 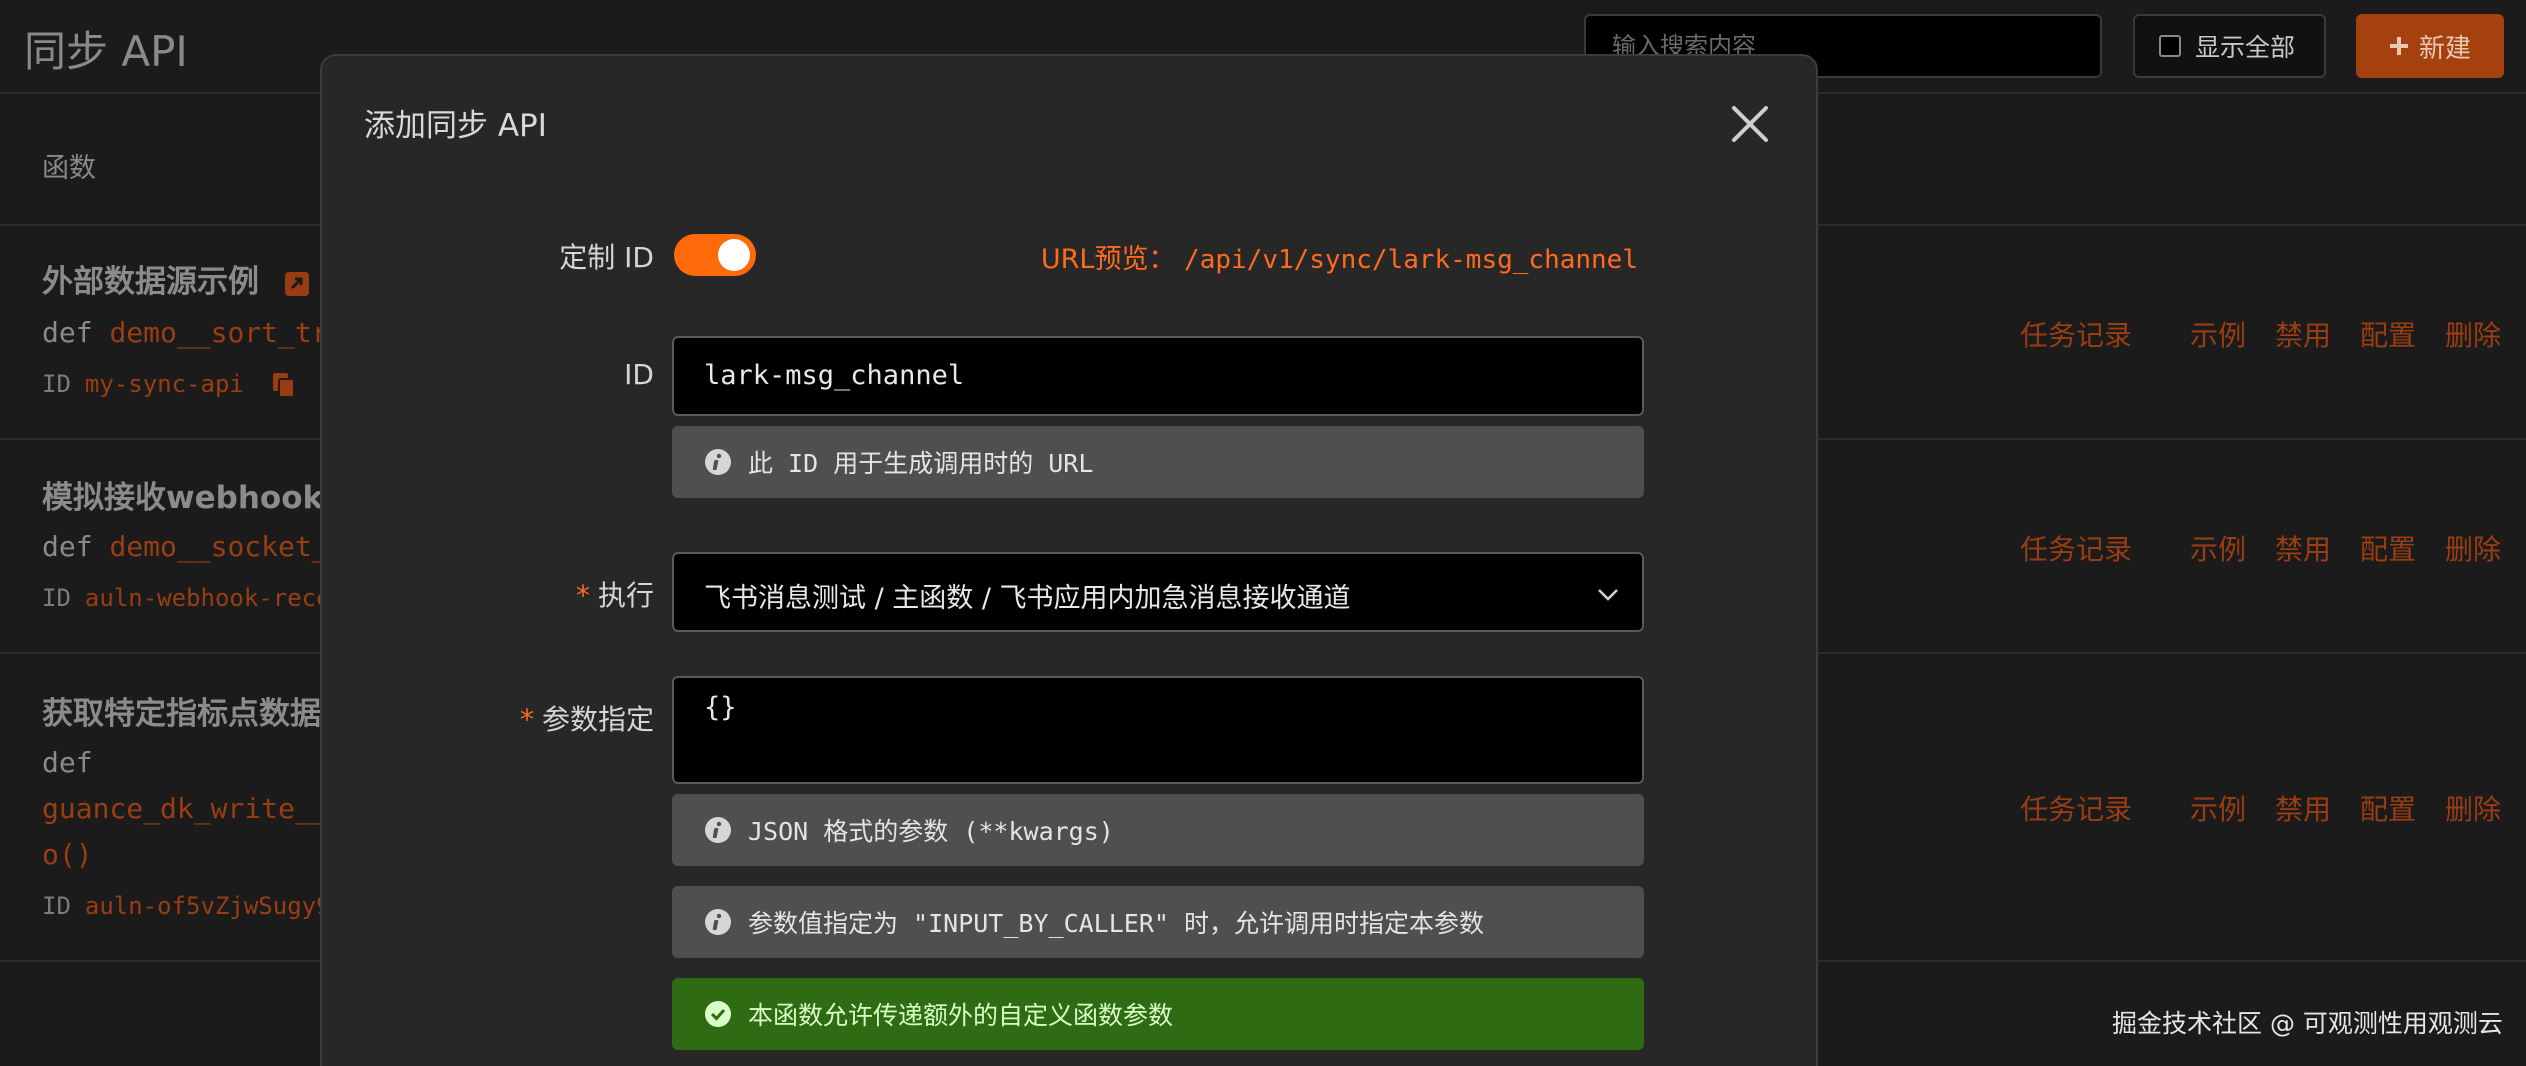 I want to click on row-def: def demo__socket_t, so click(x=193, y=546).